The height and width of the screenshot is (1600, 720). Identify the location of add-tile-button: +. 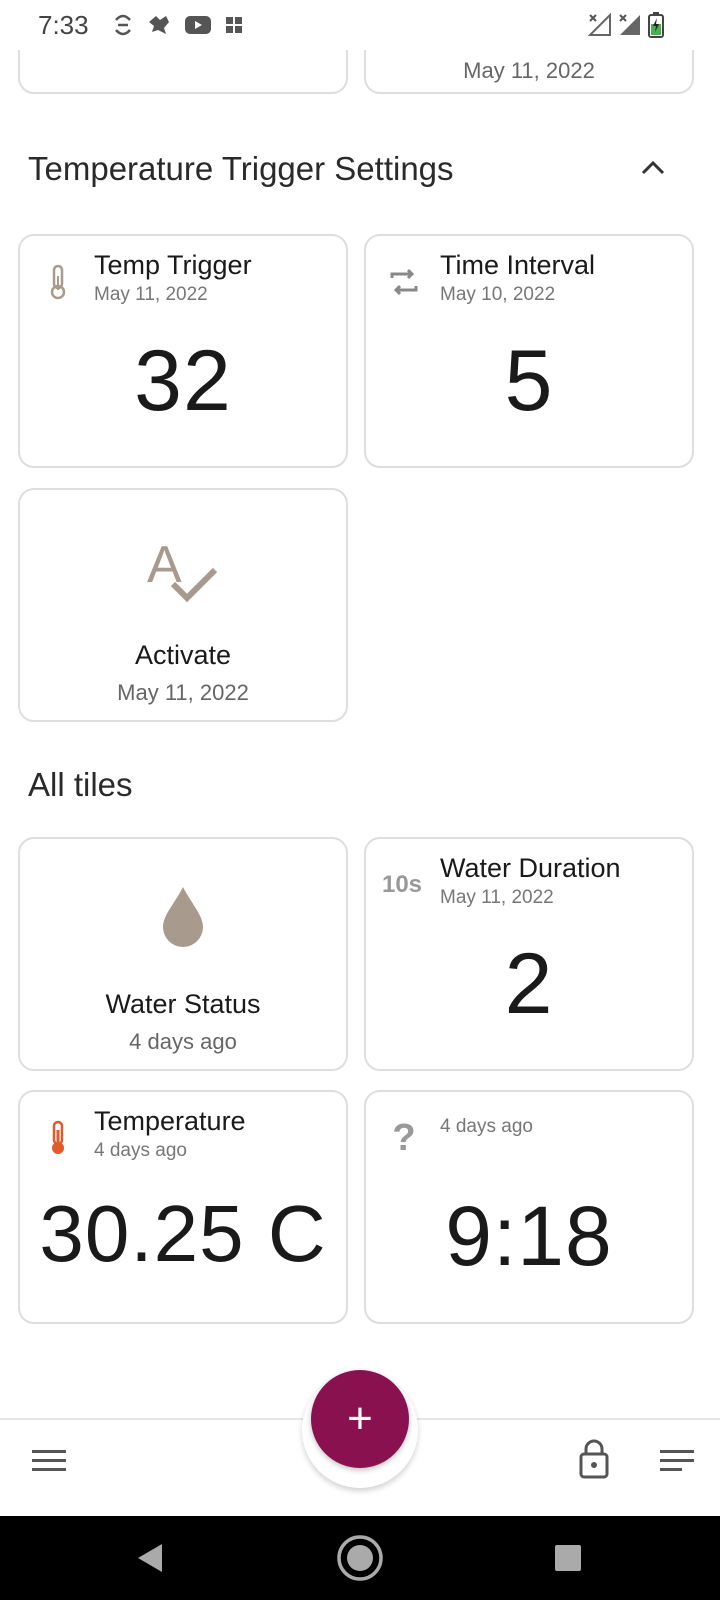
(360, 1419).